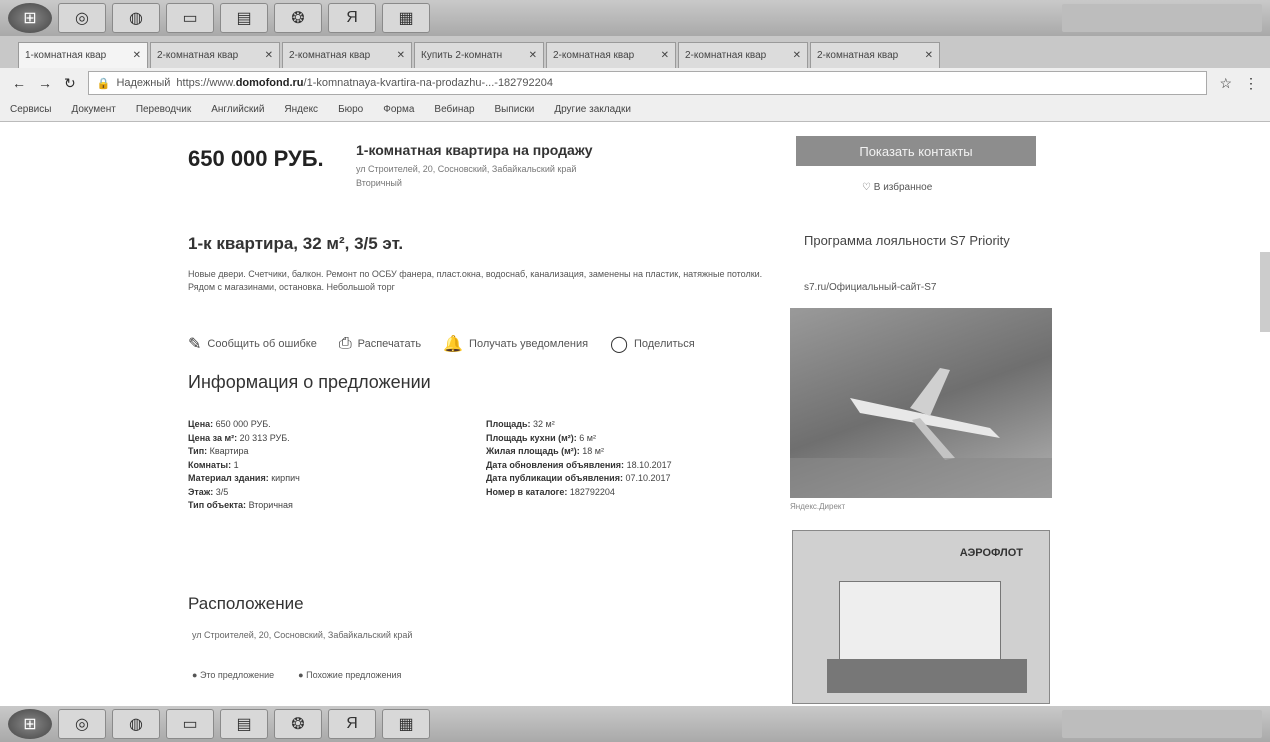 The image size is (1270, 742). I want to click on tab-6: 2-комнатная квар ✕, so click(743, 55).